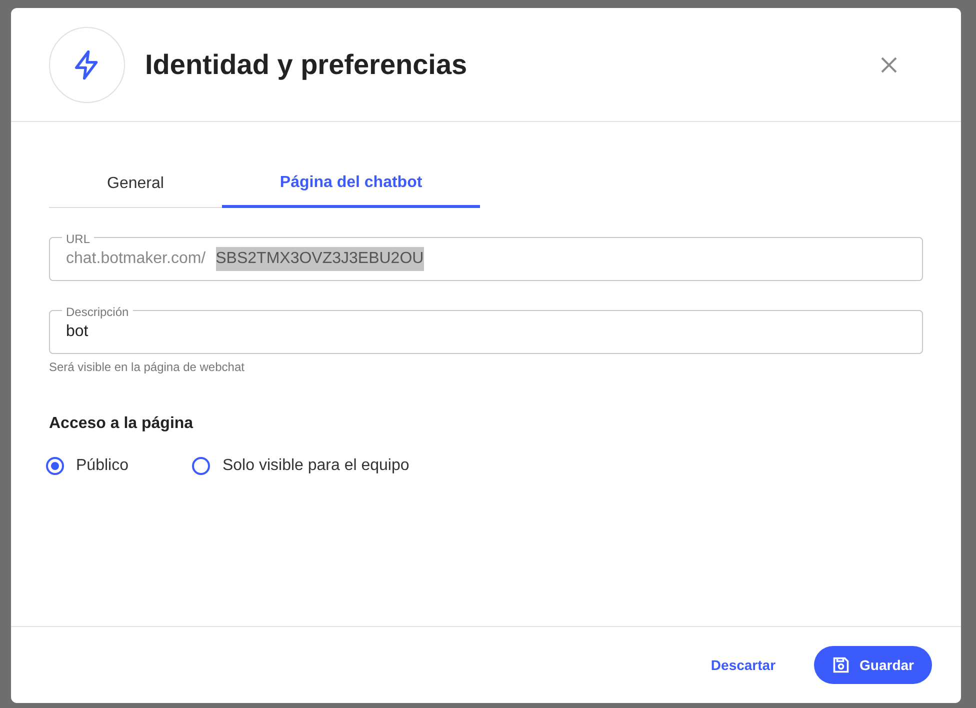  Describe the element at coordinates (873, 665) in the screenshot. I see `save-button: Guardar` at that location.